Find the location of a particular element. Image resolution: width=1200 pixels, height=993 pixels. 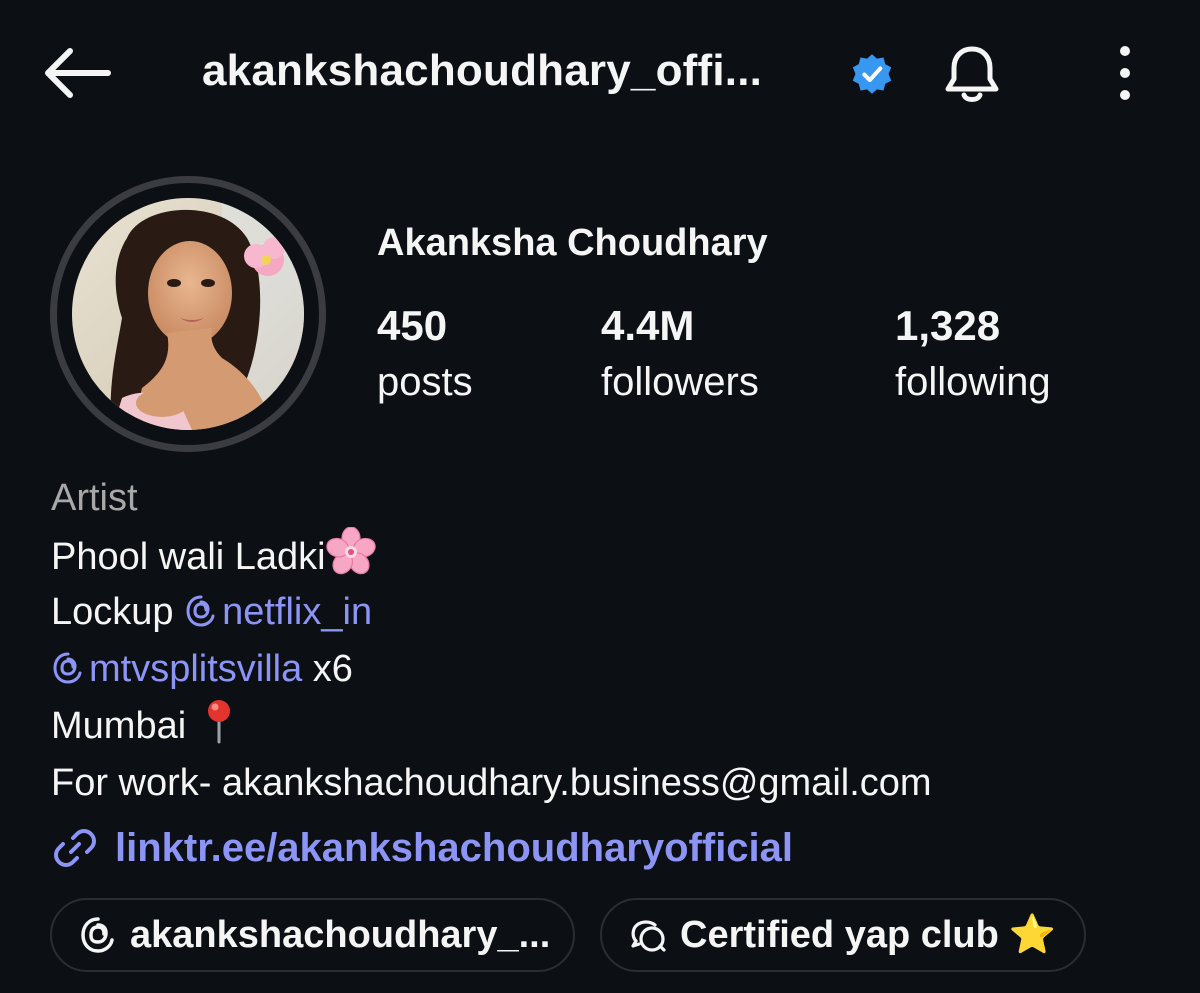

mention-mtvsplitsvilla: mtvsplitsvilla is located at coordinates (176, 669).